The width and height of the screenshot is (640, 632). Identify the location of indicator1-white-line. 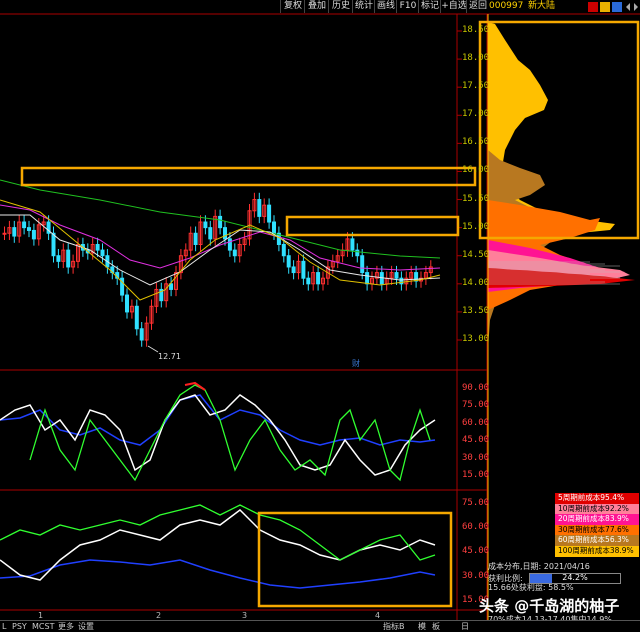
(218, 435).